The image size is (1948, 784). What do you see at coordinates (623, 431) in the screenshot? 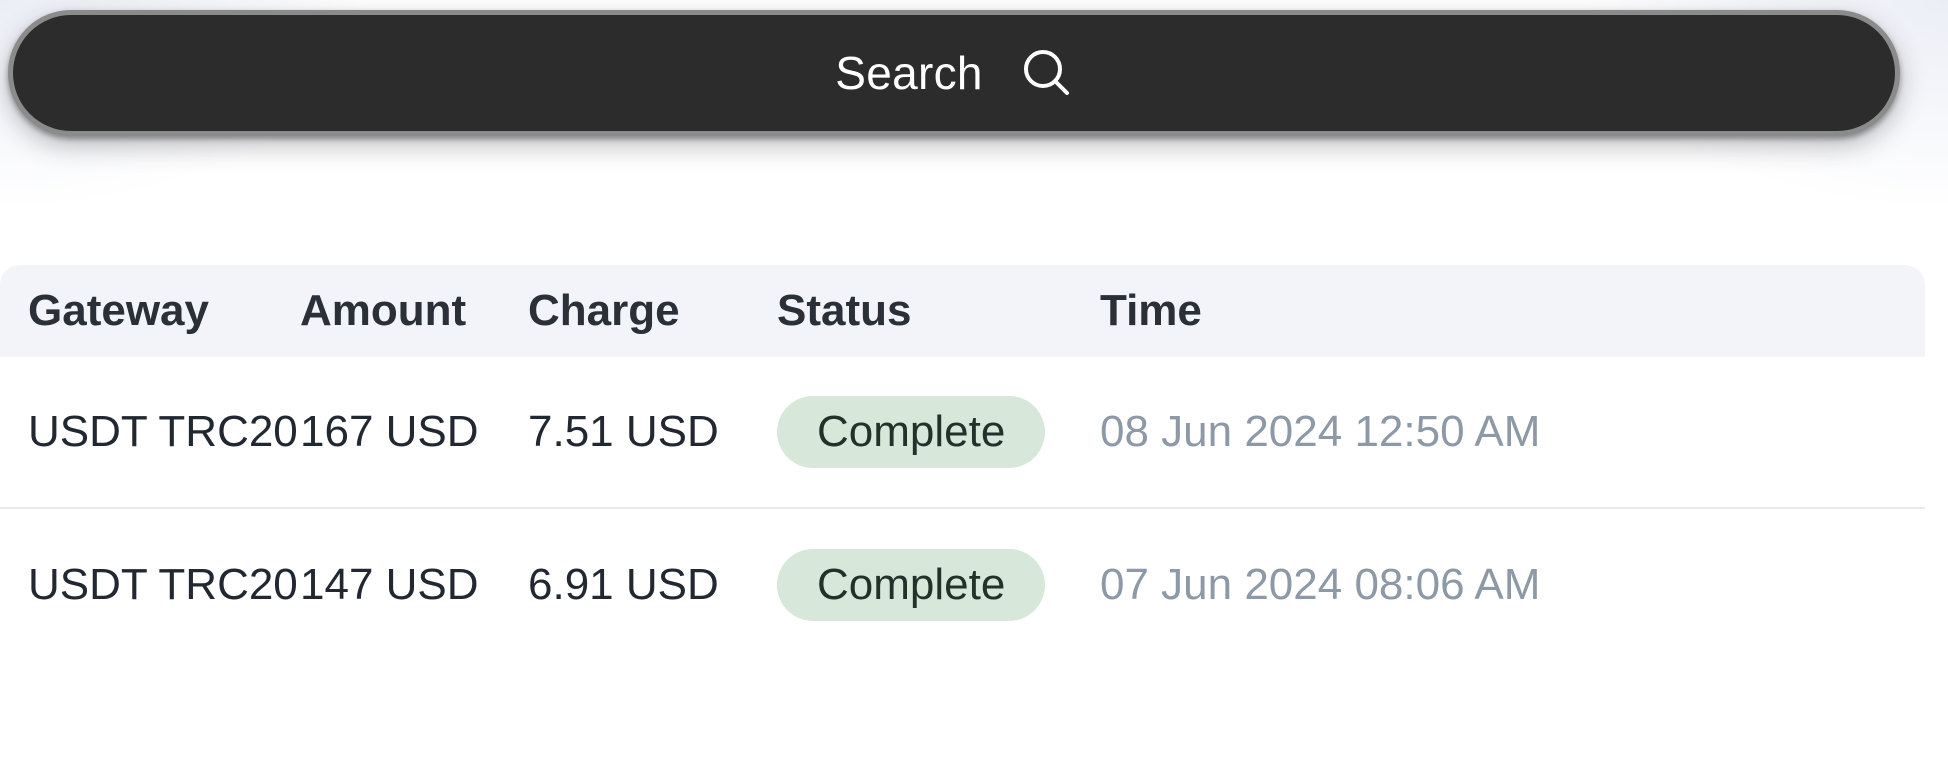
I see `cell-charge: 7.51 USD` at bounding box center [623, 431].